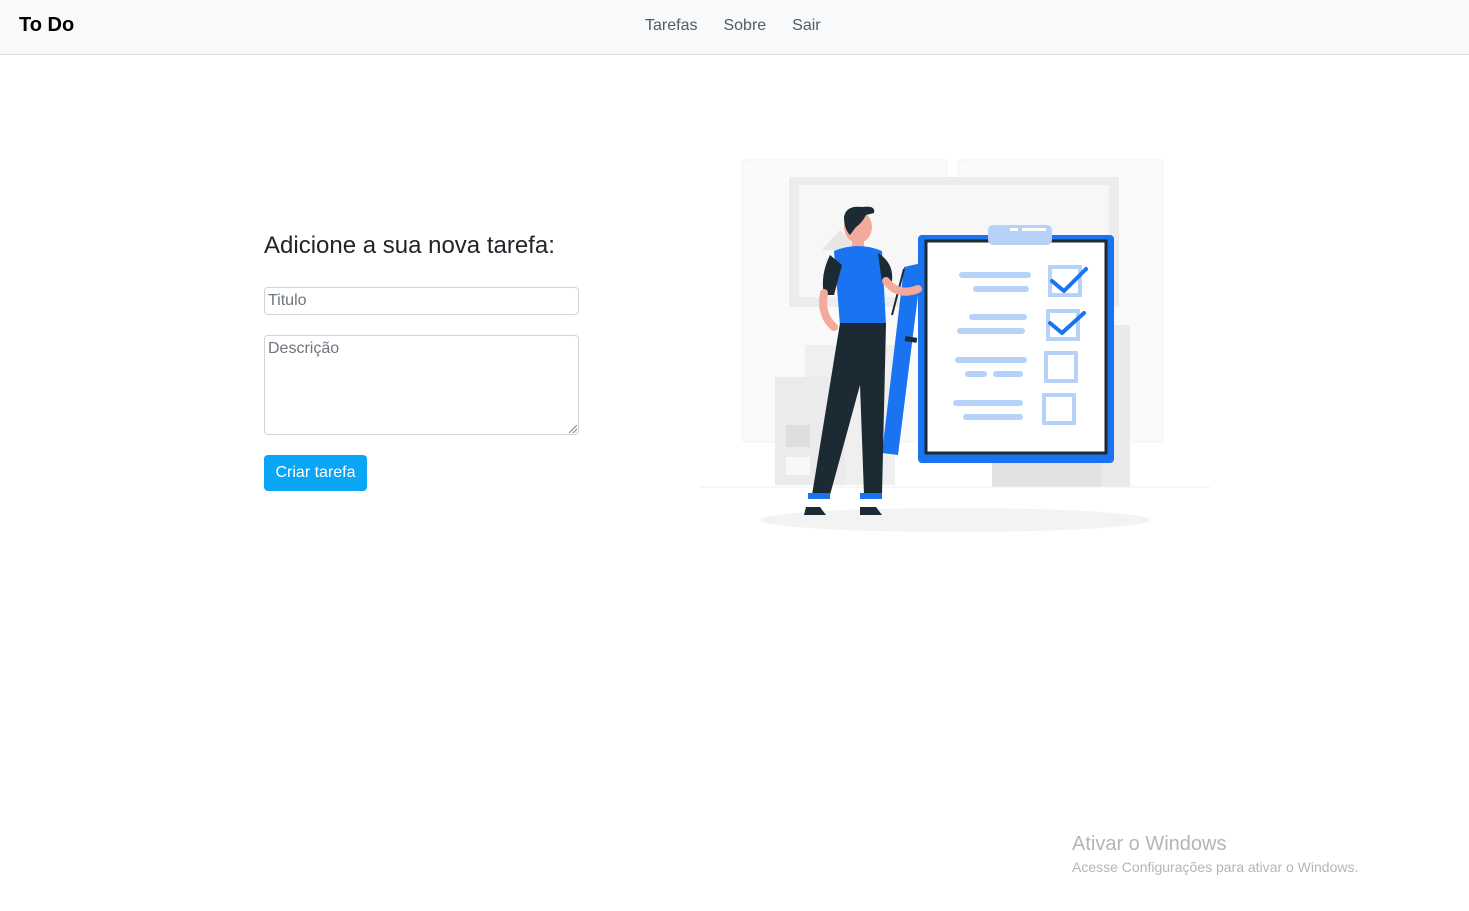 The image size is (1469, 911). Describe the element at coordinates (806, 26) in the screenshot. I see `nav-link-sair: Sair` at that location.